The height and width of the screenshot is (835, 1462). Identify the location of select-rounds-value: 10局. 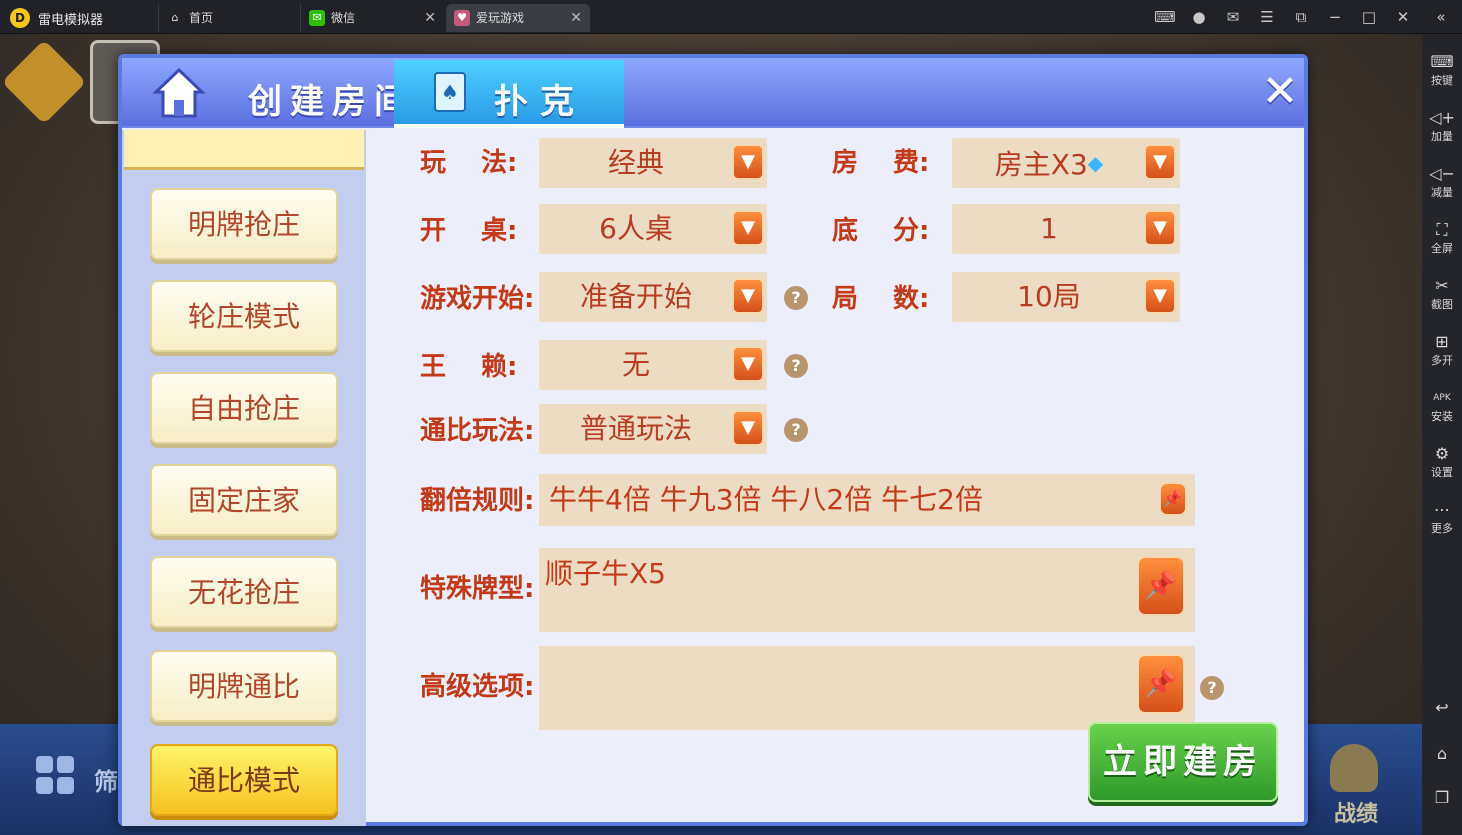
(1049, 296).